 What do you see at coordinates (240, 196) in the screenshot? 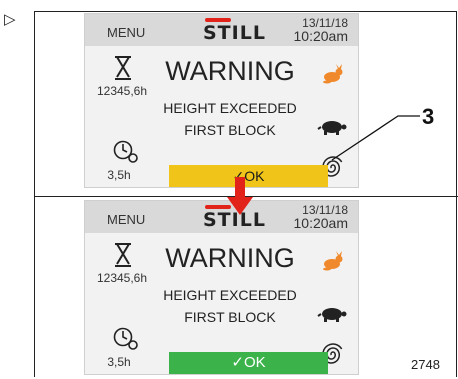
I see `red-down-arrow-icon` at bounding box center [240, 196].